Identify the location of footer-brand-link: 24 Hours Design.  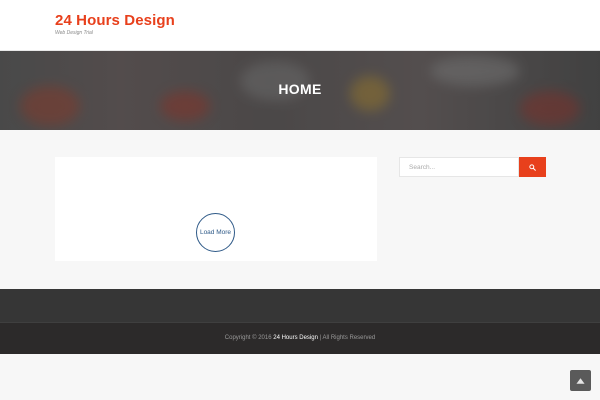
(295, 338).